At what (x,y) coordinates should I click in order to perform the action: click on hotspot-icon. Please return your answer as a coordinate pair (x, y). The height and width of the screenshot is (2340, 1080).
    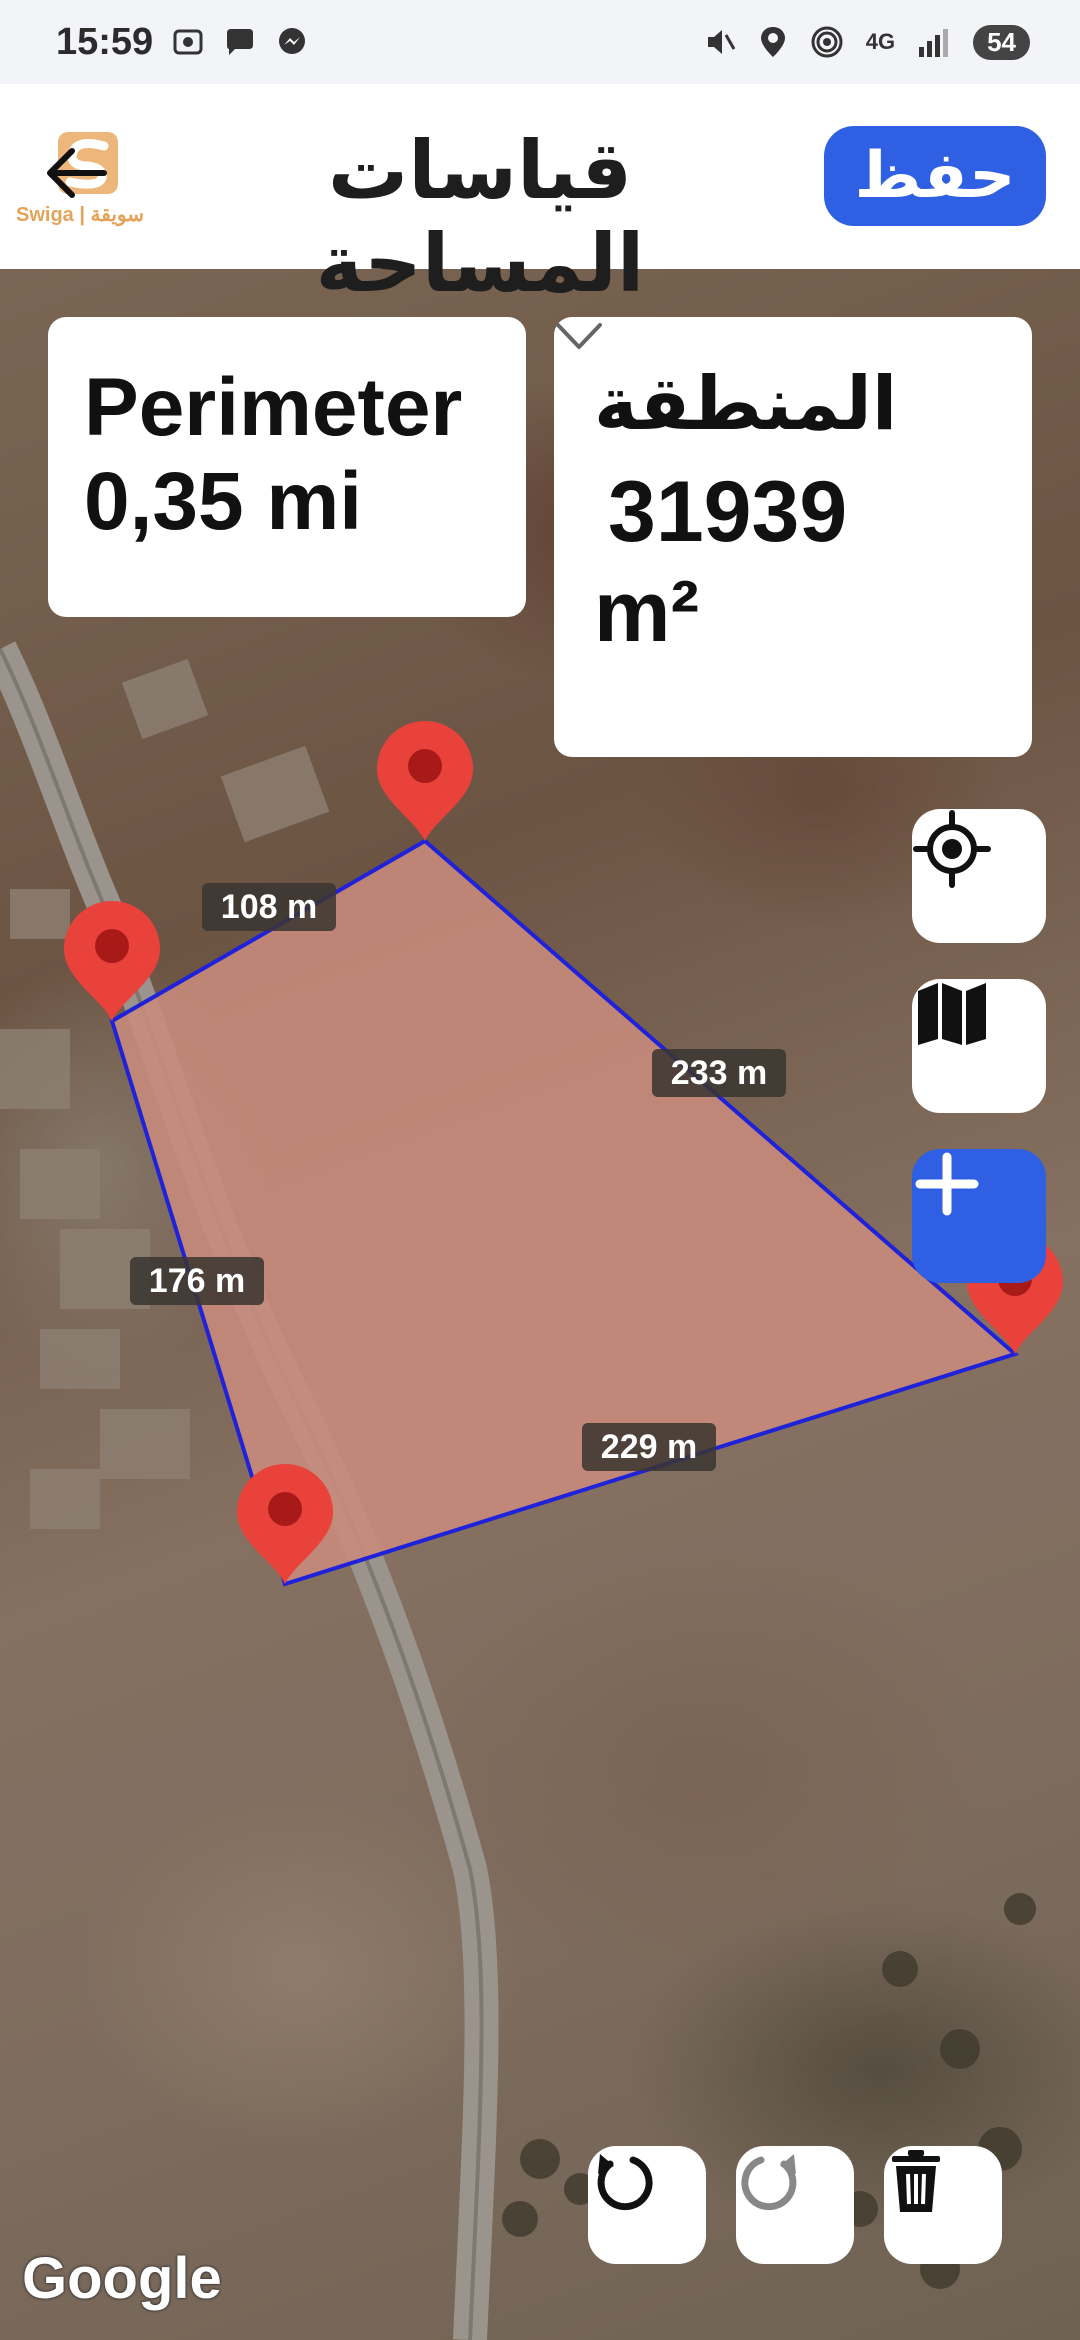
    Looking at the image, I should click on (827, 42).